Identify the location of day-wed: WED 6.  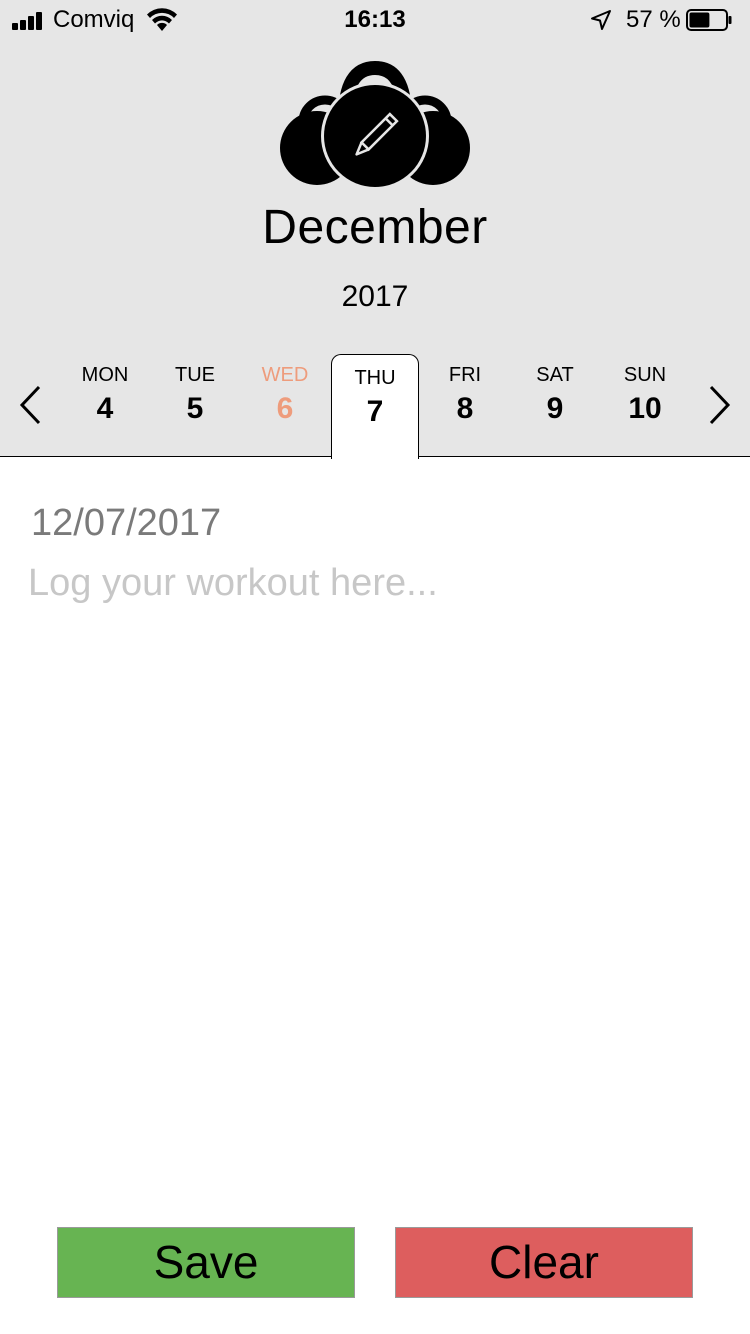
(285, 406).